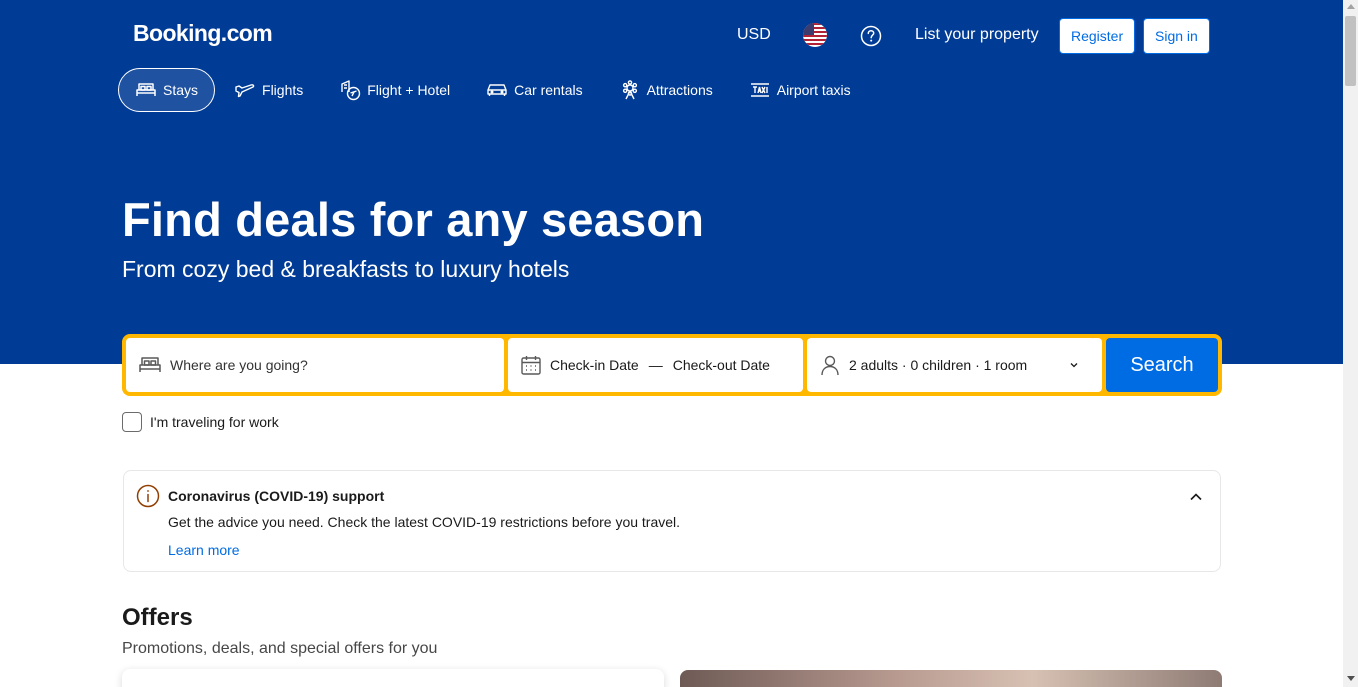 The image size is (1358, 687). What do you see at coordinates (630, 90) in the screenshot?
I see `attractions-icon` at bounding box center [630, 90].